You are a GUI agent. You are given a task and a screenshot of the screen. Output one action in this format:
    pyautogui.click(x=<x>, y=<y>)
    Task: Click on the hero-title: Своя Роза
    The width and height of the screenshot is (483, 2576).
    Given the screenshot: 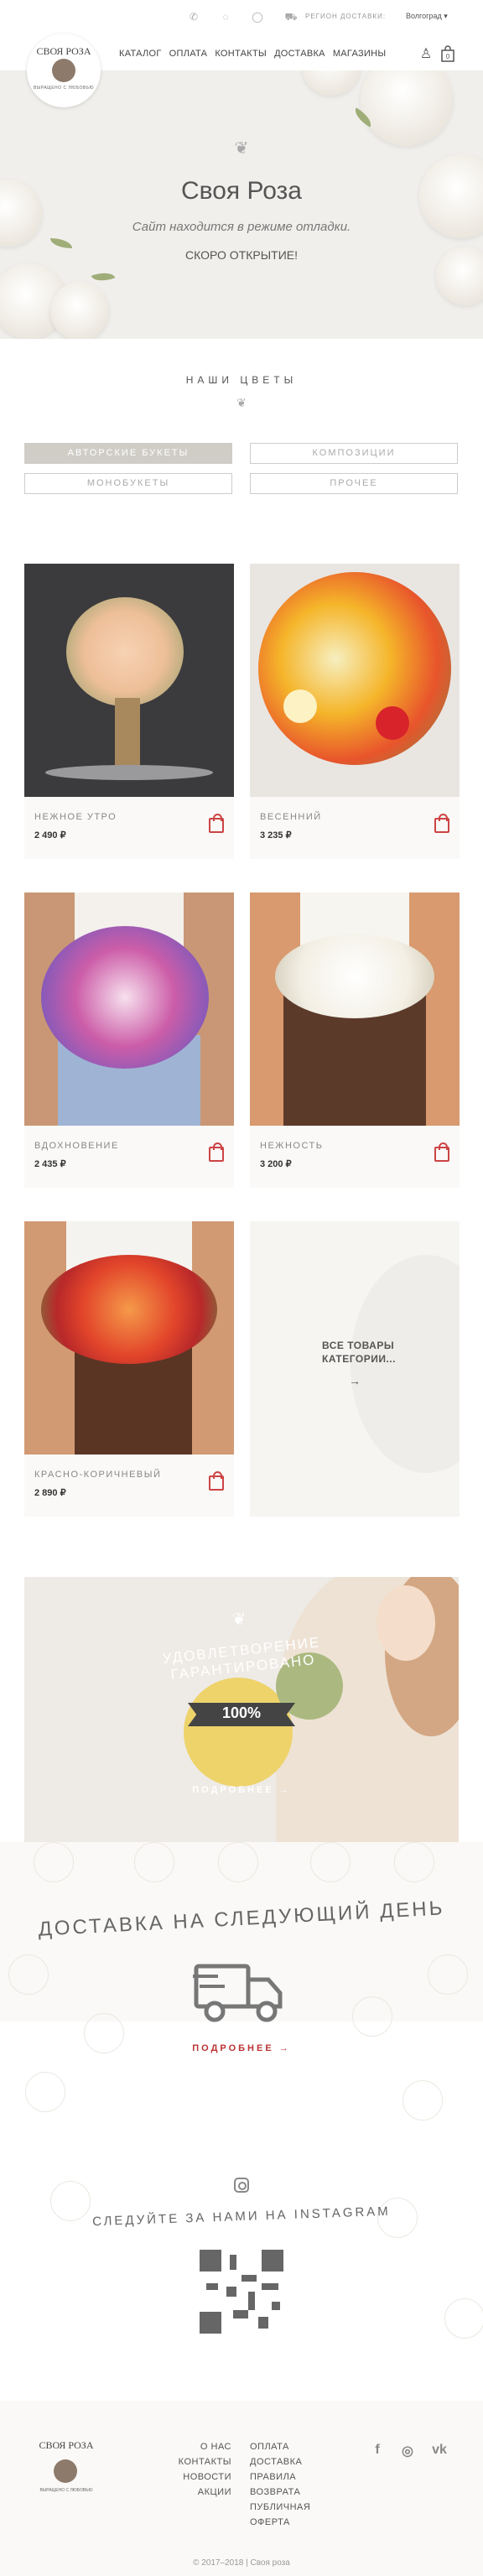 What is the action you would take?
    pyautogui.click(x=241, y=191)
    